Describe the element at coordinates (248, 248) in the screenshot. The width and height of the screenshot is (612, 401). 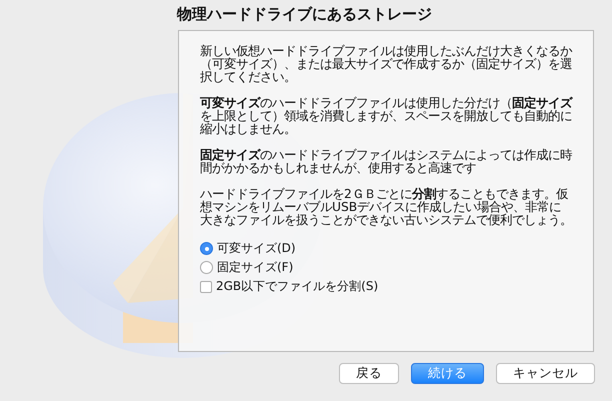
I see `radio-option: 可変サイズ(D)` at that location.